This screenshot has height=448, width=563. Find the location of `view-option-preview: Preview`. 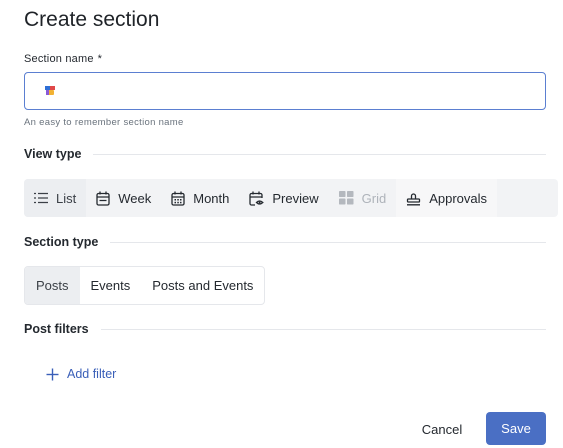

view-option-preview: Preview is located at coordinates (283, 198).